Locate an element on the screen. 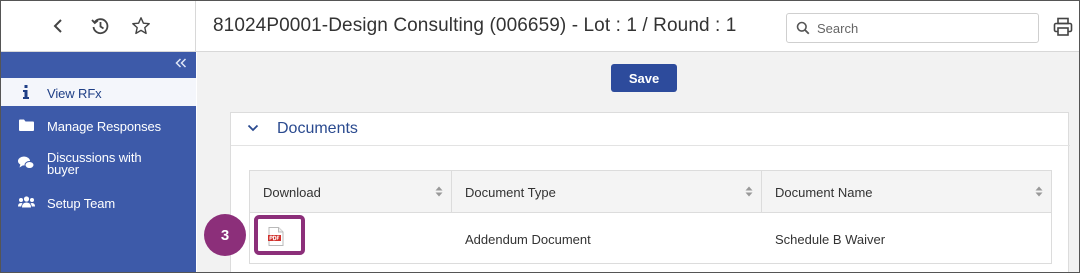 The image size is (1080, 273). sidebar-item-label-line2: buyer is located at coordinates (63, 169).